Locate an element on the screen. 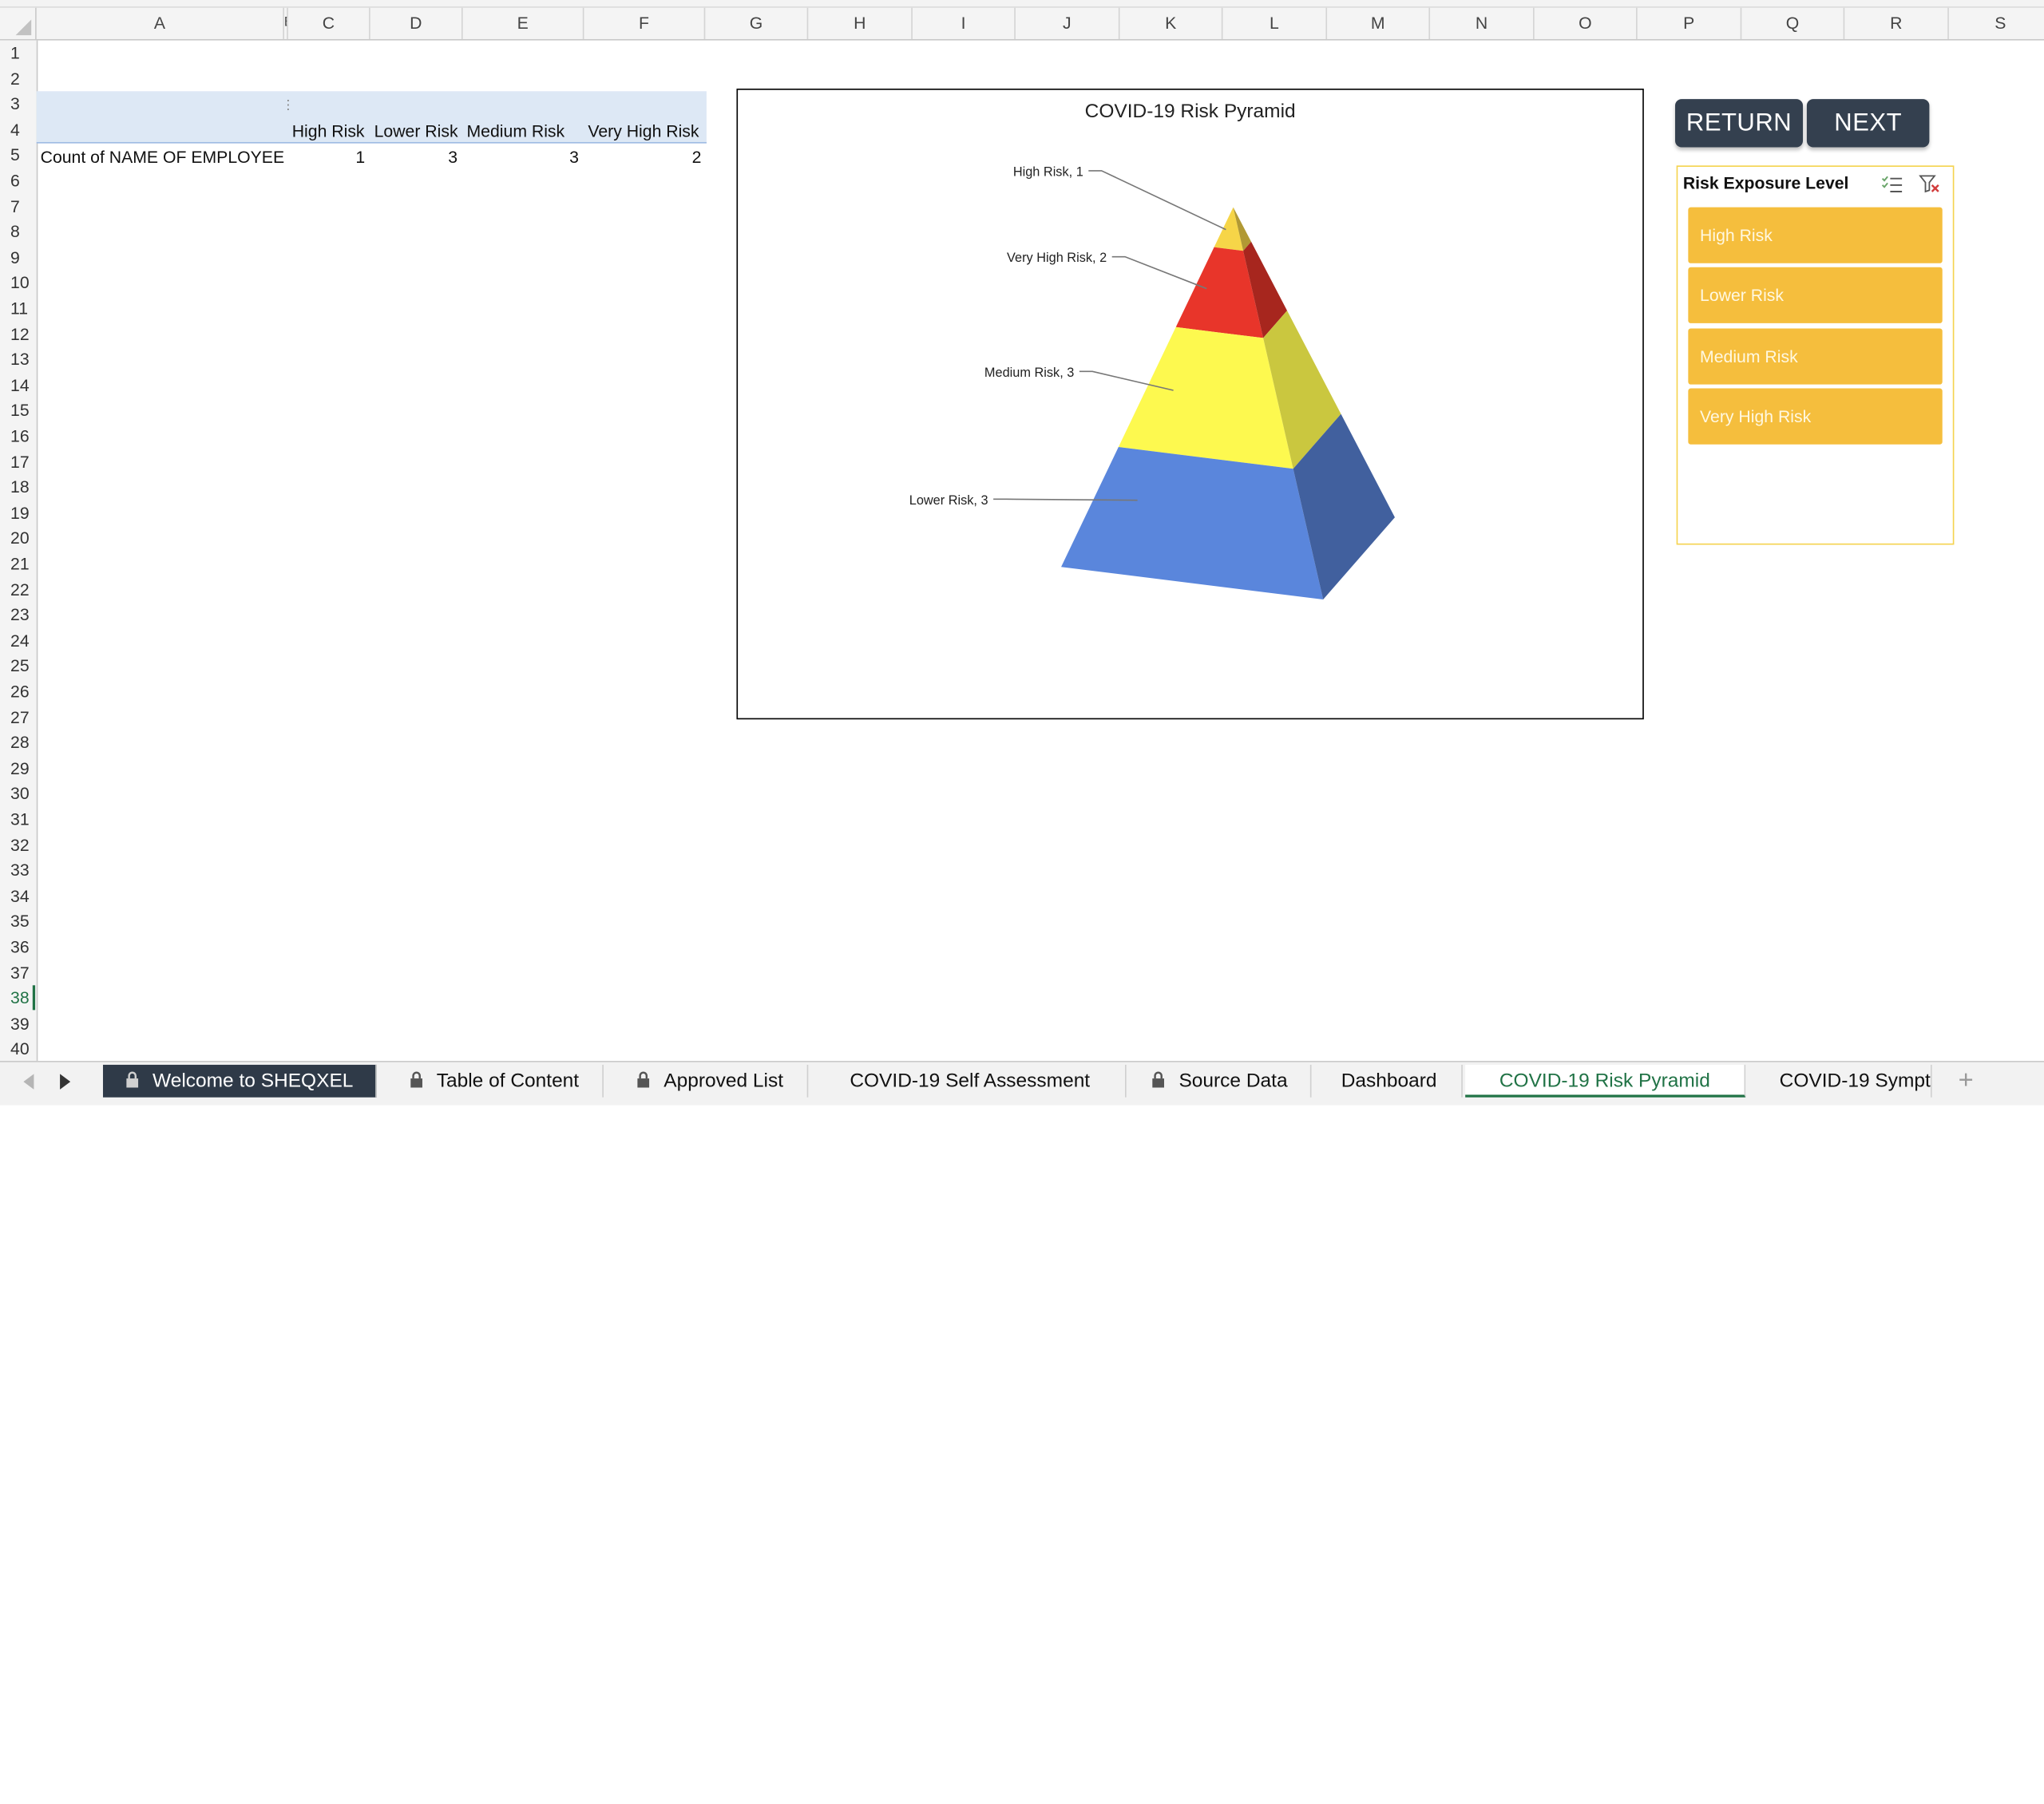 This screenshot has height=1804, width=2044. row-header: 31 is located at coordinates (17, 820).